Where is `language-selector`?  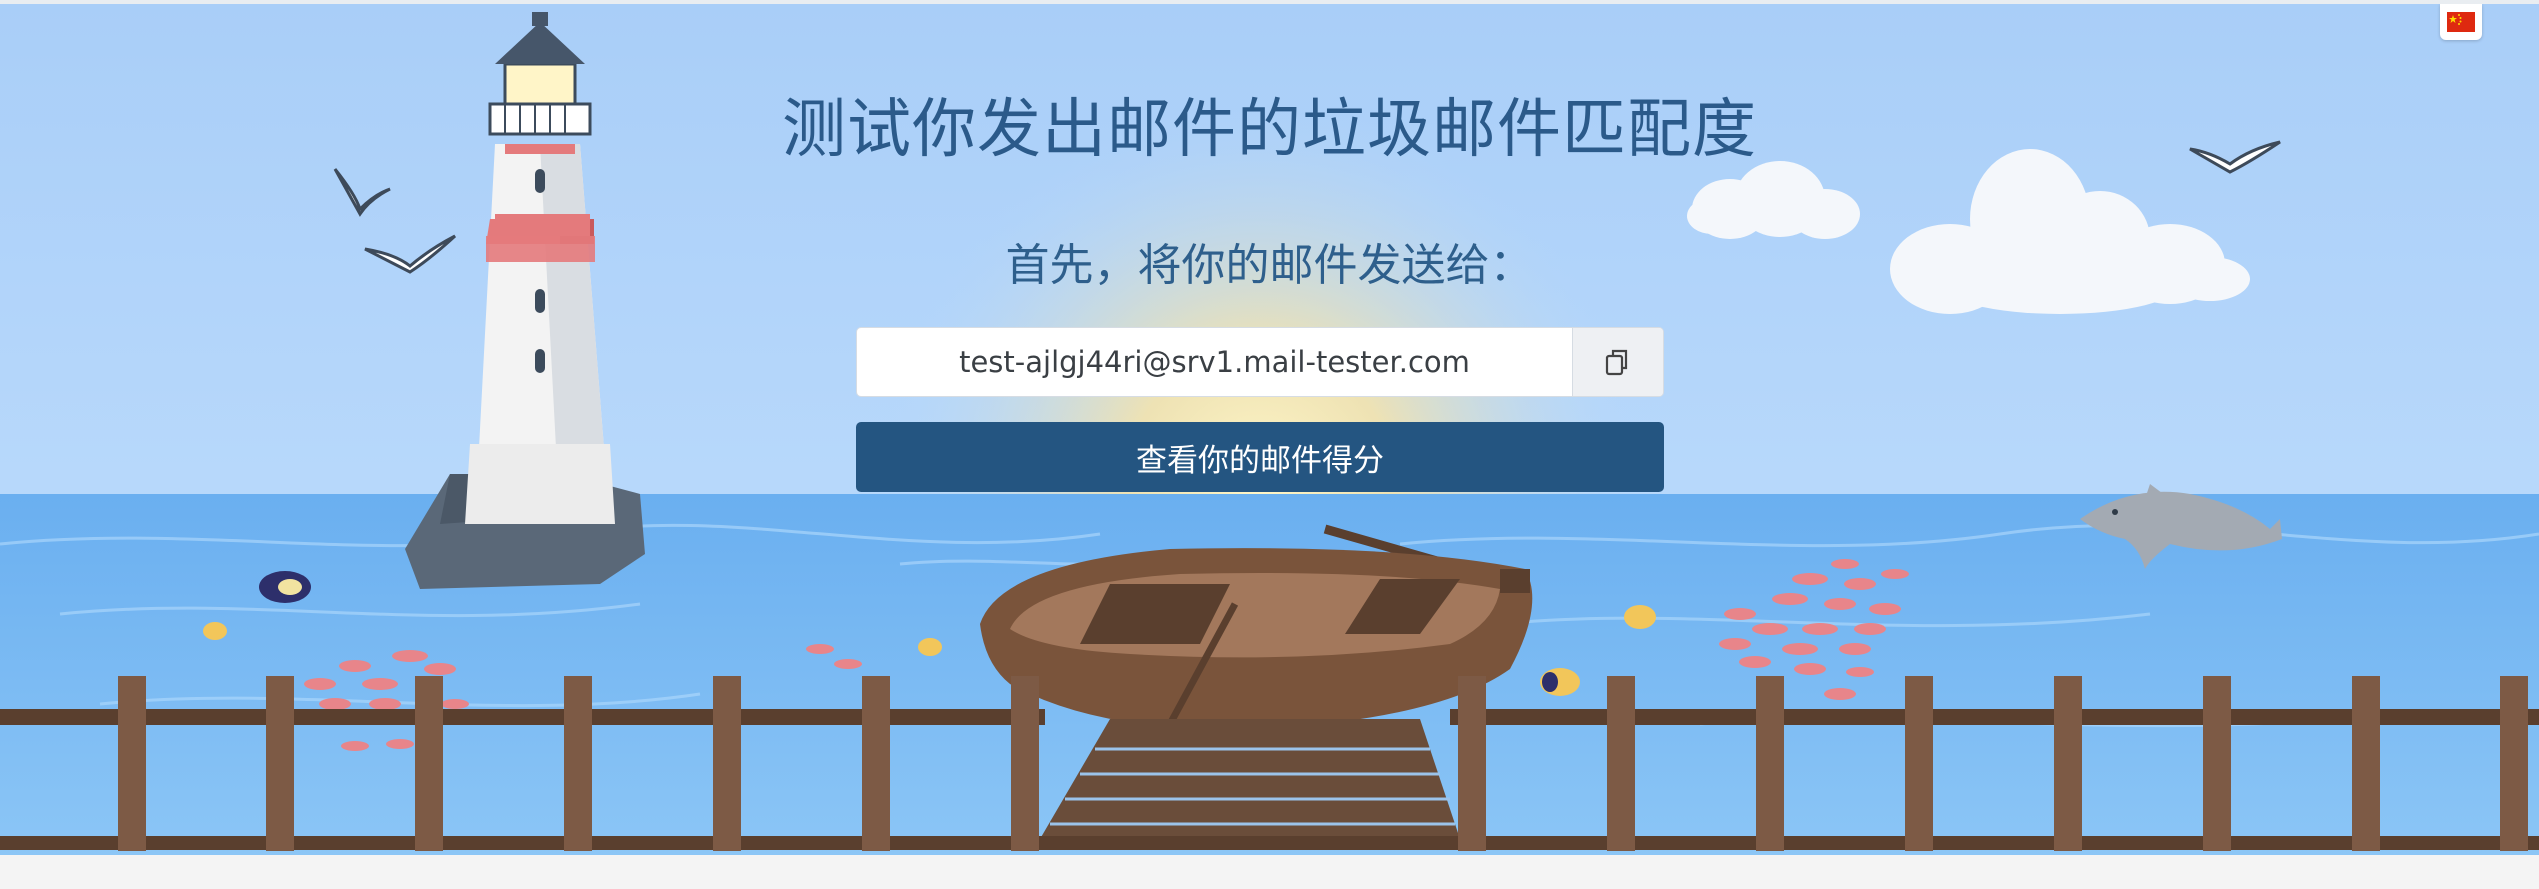
language-selector is located at coordinates (2461, 22).